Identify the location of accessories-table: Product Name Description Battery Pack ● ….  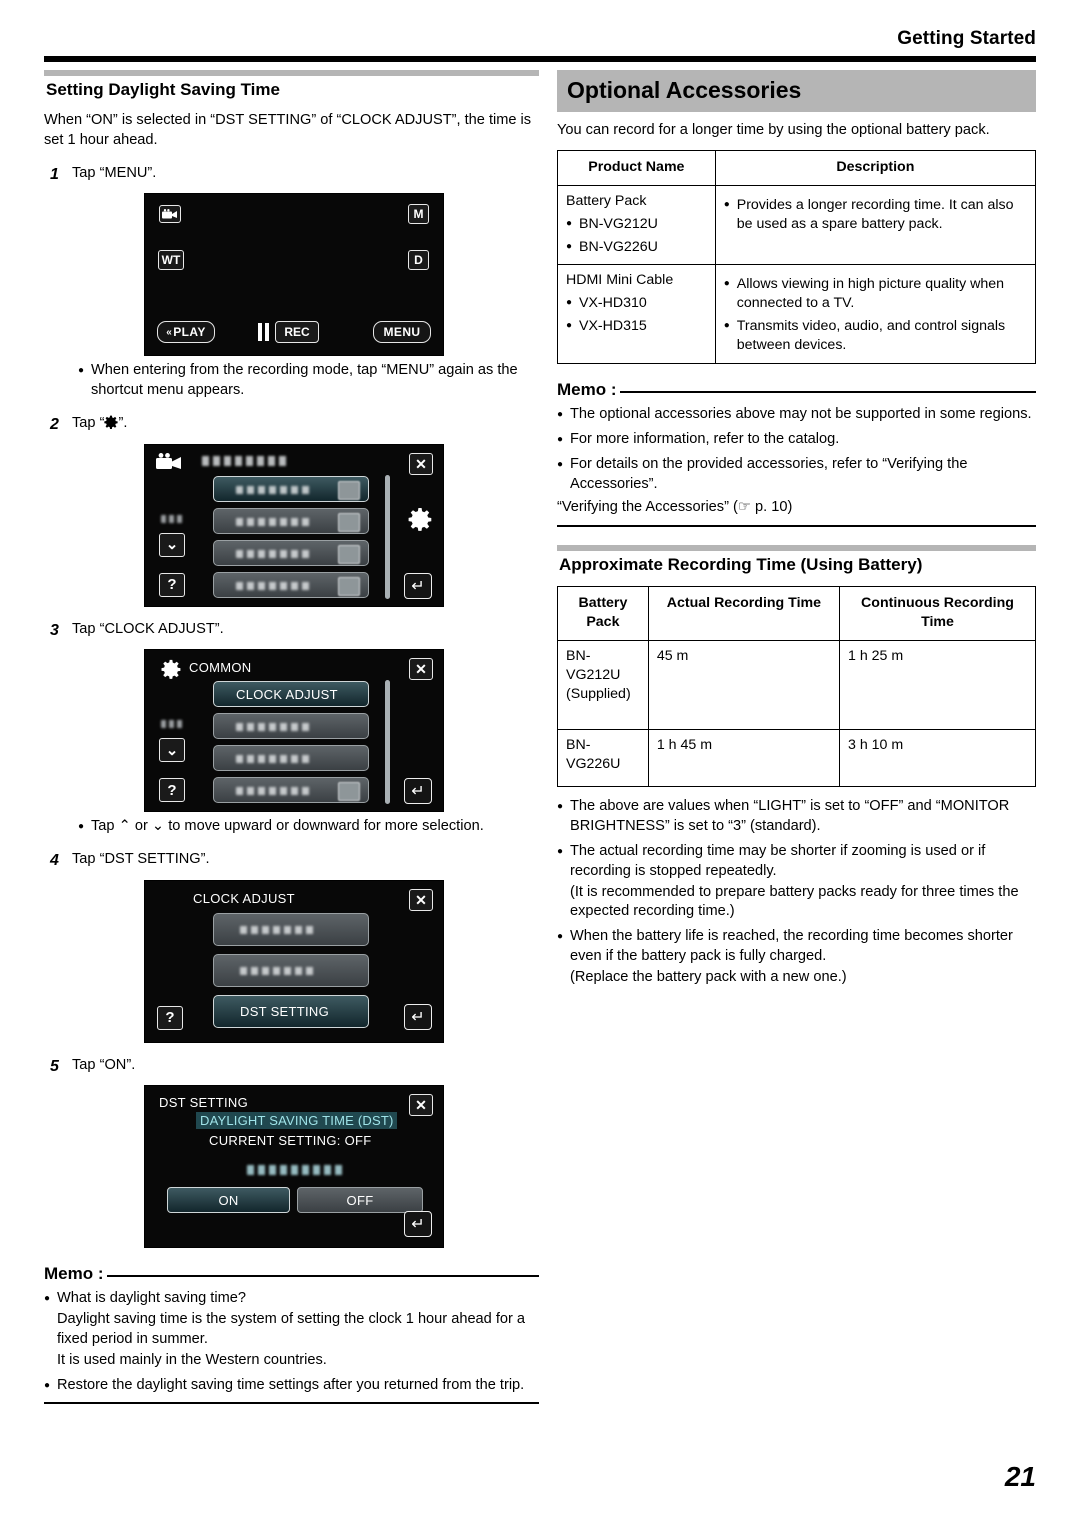
(797, 256).